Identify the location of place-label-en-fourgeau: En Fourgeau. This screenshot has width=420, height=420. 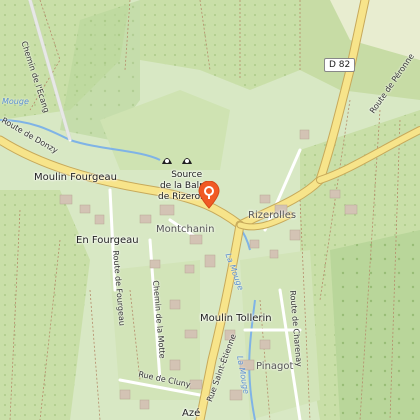
(107, 240).